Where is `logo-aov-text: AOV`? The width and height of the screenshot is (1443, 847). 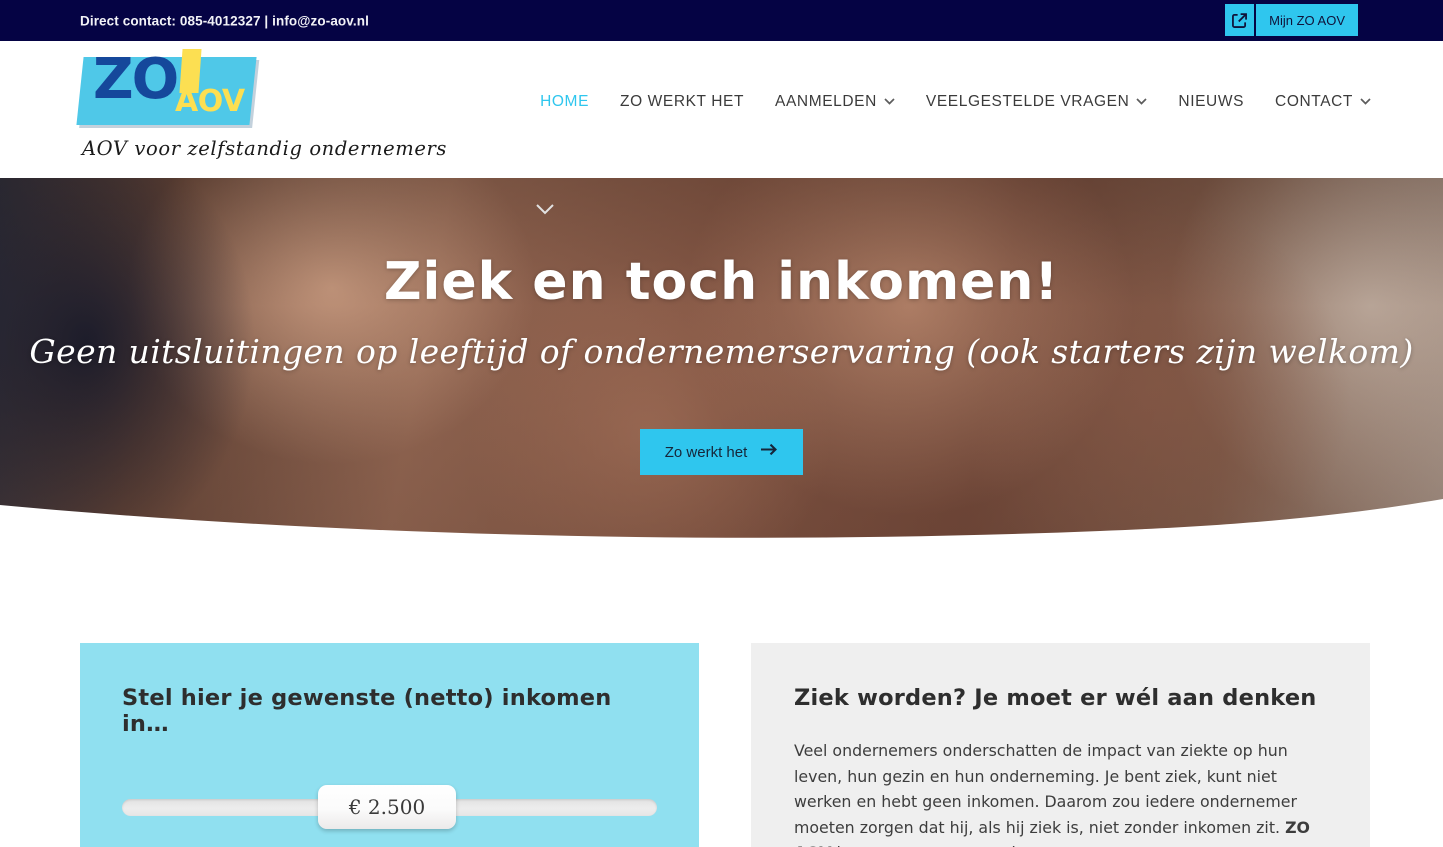 logo-aov-text: AOV is located at coordinates (210, 101).